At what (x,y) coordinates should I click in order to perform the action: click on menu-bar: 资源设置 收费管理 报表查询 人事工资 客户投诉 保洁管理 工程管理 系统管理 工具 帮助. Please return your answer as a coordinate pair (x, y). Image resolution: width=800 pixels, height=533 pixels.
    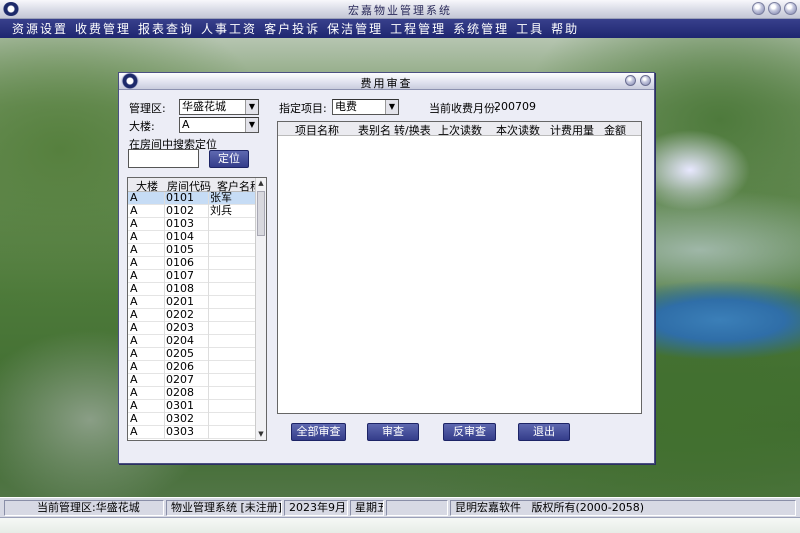
    Looking at the image, I should click on (400, 28).